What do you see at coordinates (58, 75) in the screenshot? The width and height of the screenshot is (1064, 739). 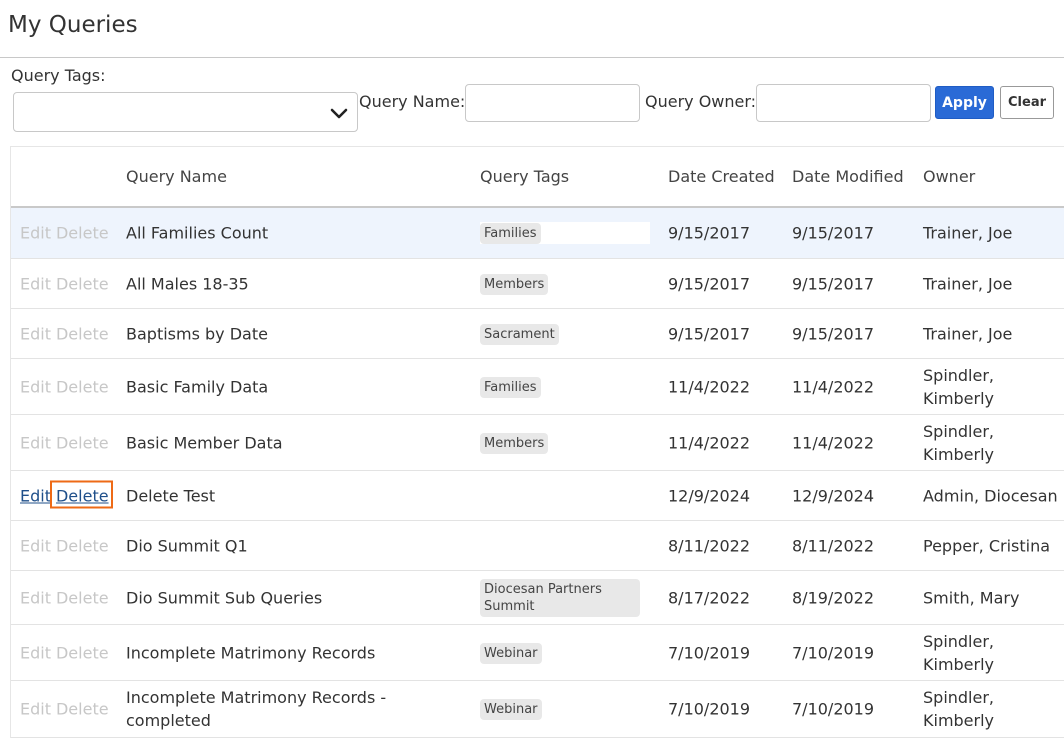 I see `query-tags-label: Query Tags:` at bounding box center [58, 75].